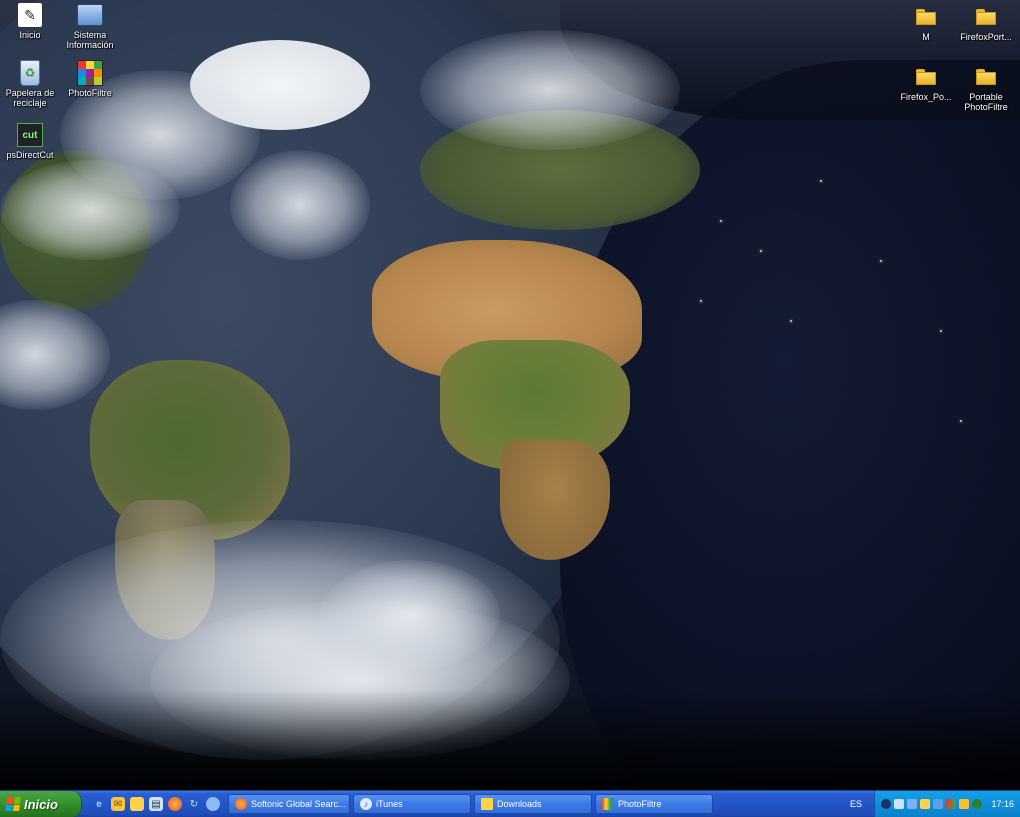 Image resolution: width=1020 pixels, height=817 pixels. What do you see at coordinates (389, 804) in the screenshot?
I see `task-label: iTunes` at bounding box center [389, 804].